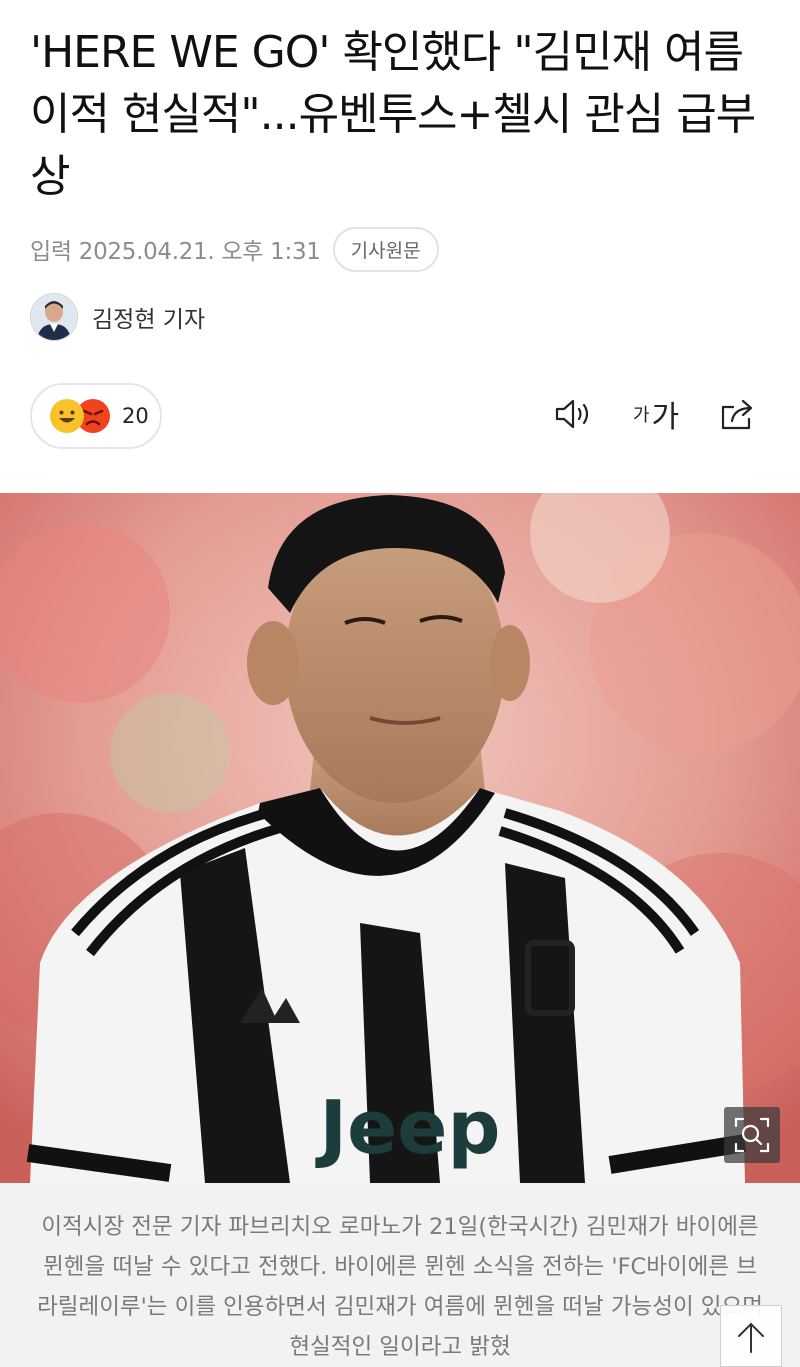 This screenshot has width=800, height=1367. I want to click on share-icon, so click(738, 414).